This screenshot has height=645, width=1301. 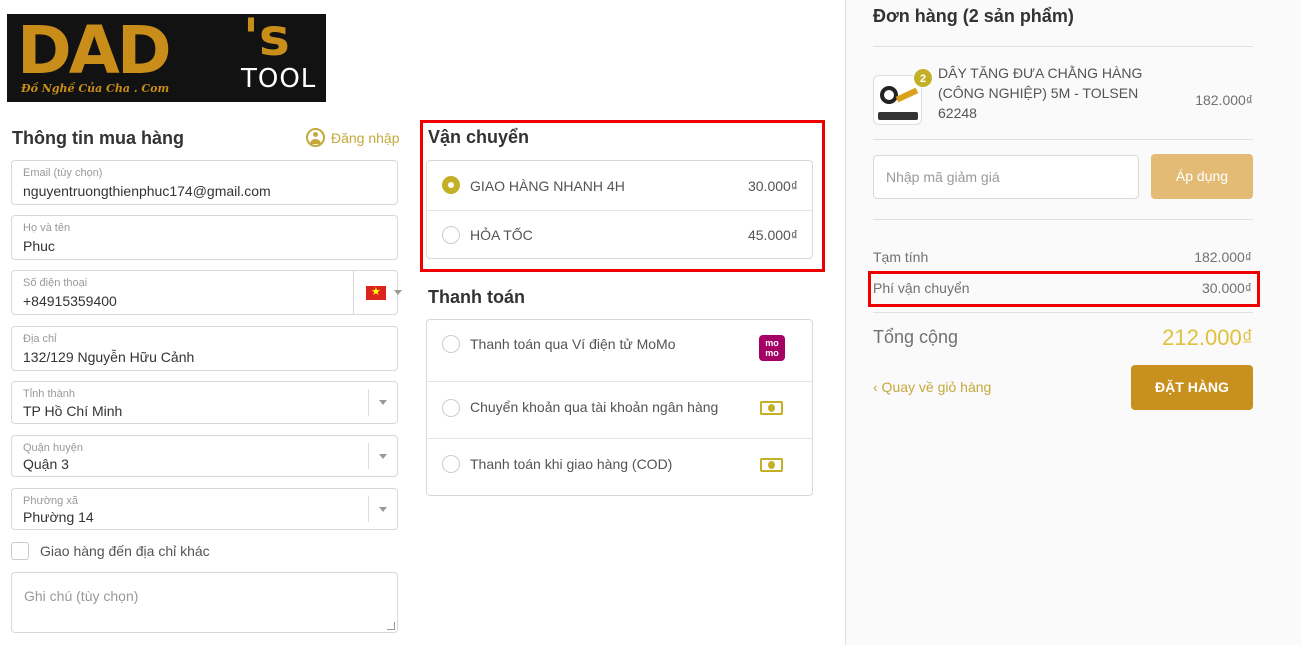 I want to click on shipping-fee-label: Phí vận chuyển, so click(x=921, y=288).